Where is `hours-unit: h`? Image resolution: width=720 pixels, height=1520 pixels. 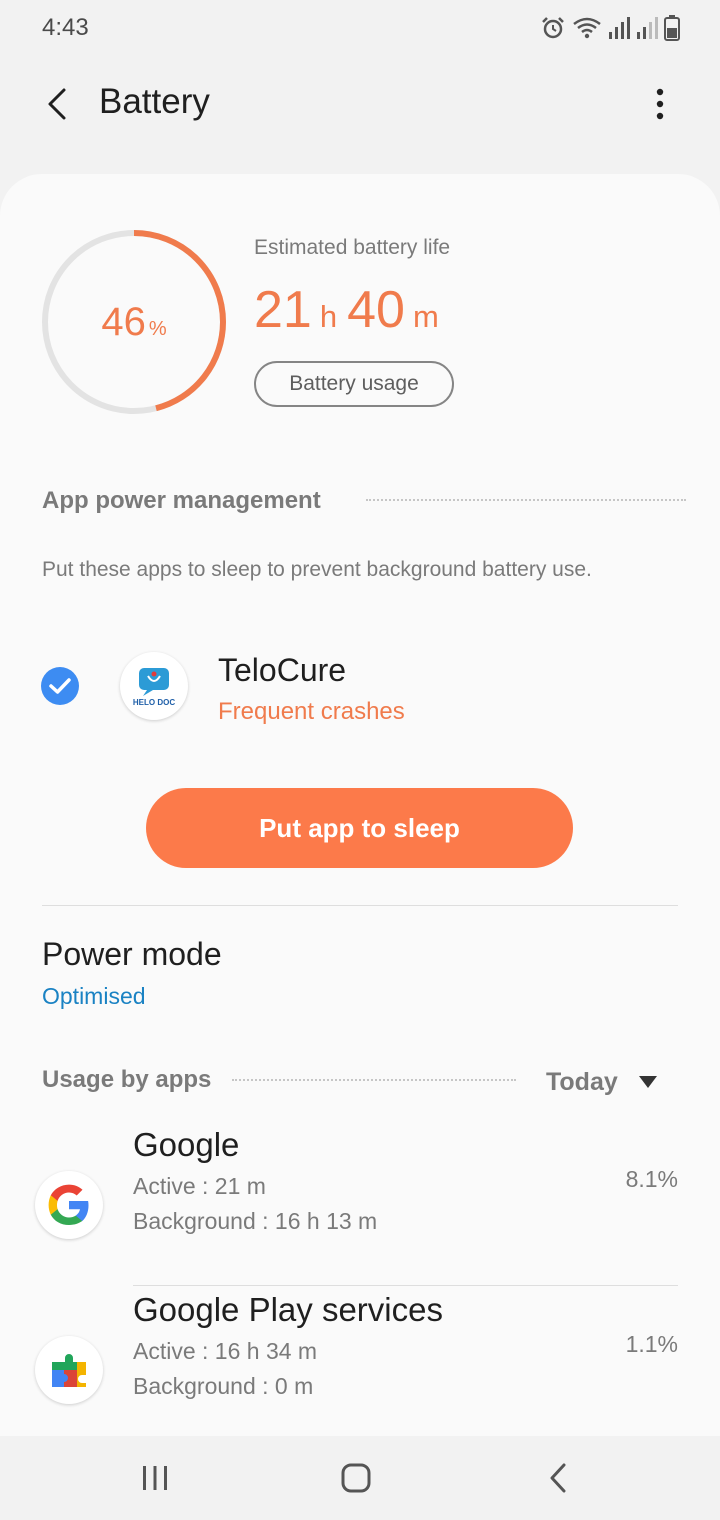
hours-unit: h is located at coordinates (328, 316).